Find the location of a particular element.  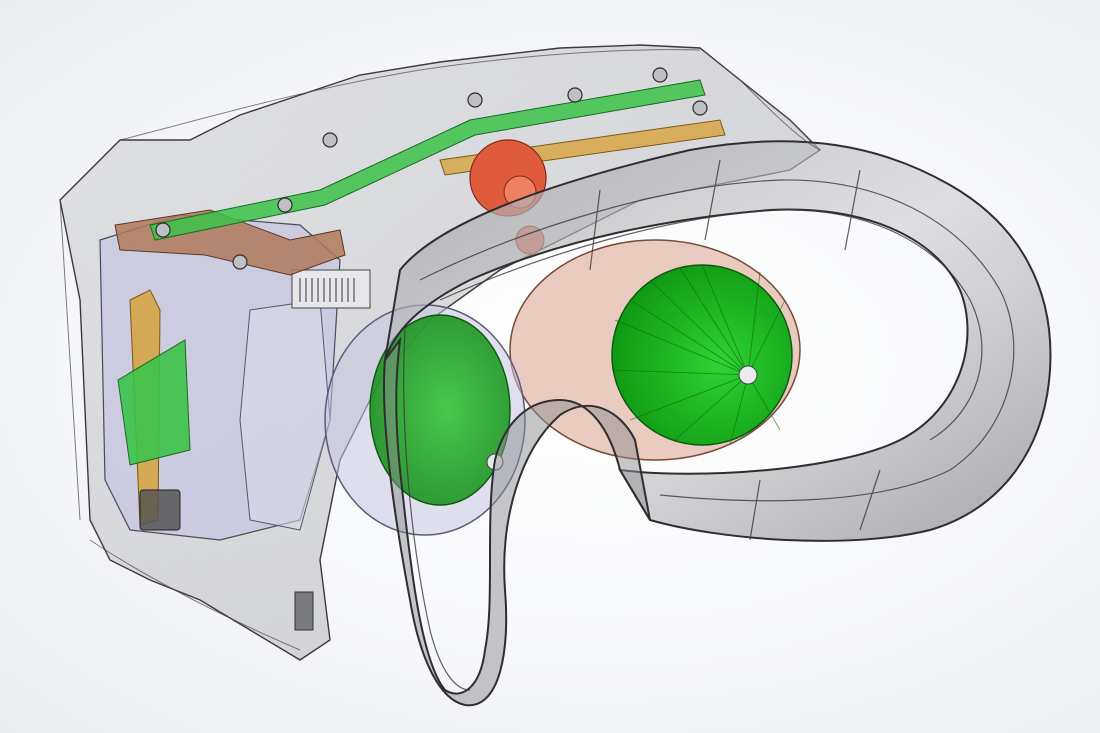

lower-clip is located at coordinates (304, 611).